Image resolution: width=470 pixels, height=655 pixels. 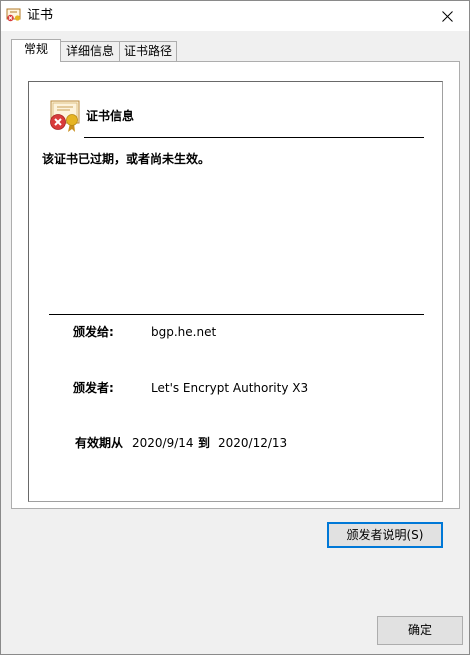 I want to click on section-title: 证书信息, so click(x=110, y=116).